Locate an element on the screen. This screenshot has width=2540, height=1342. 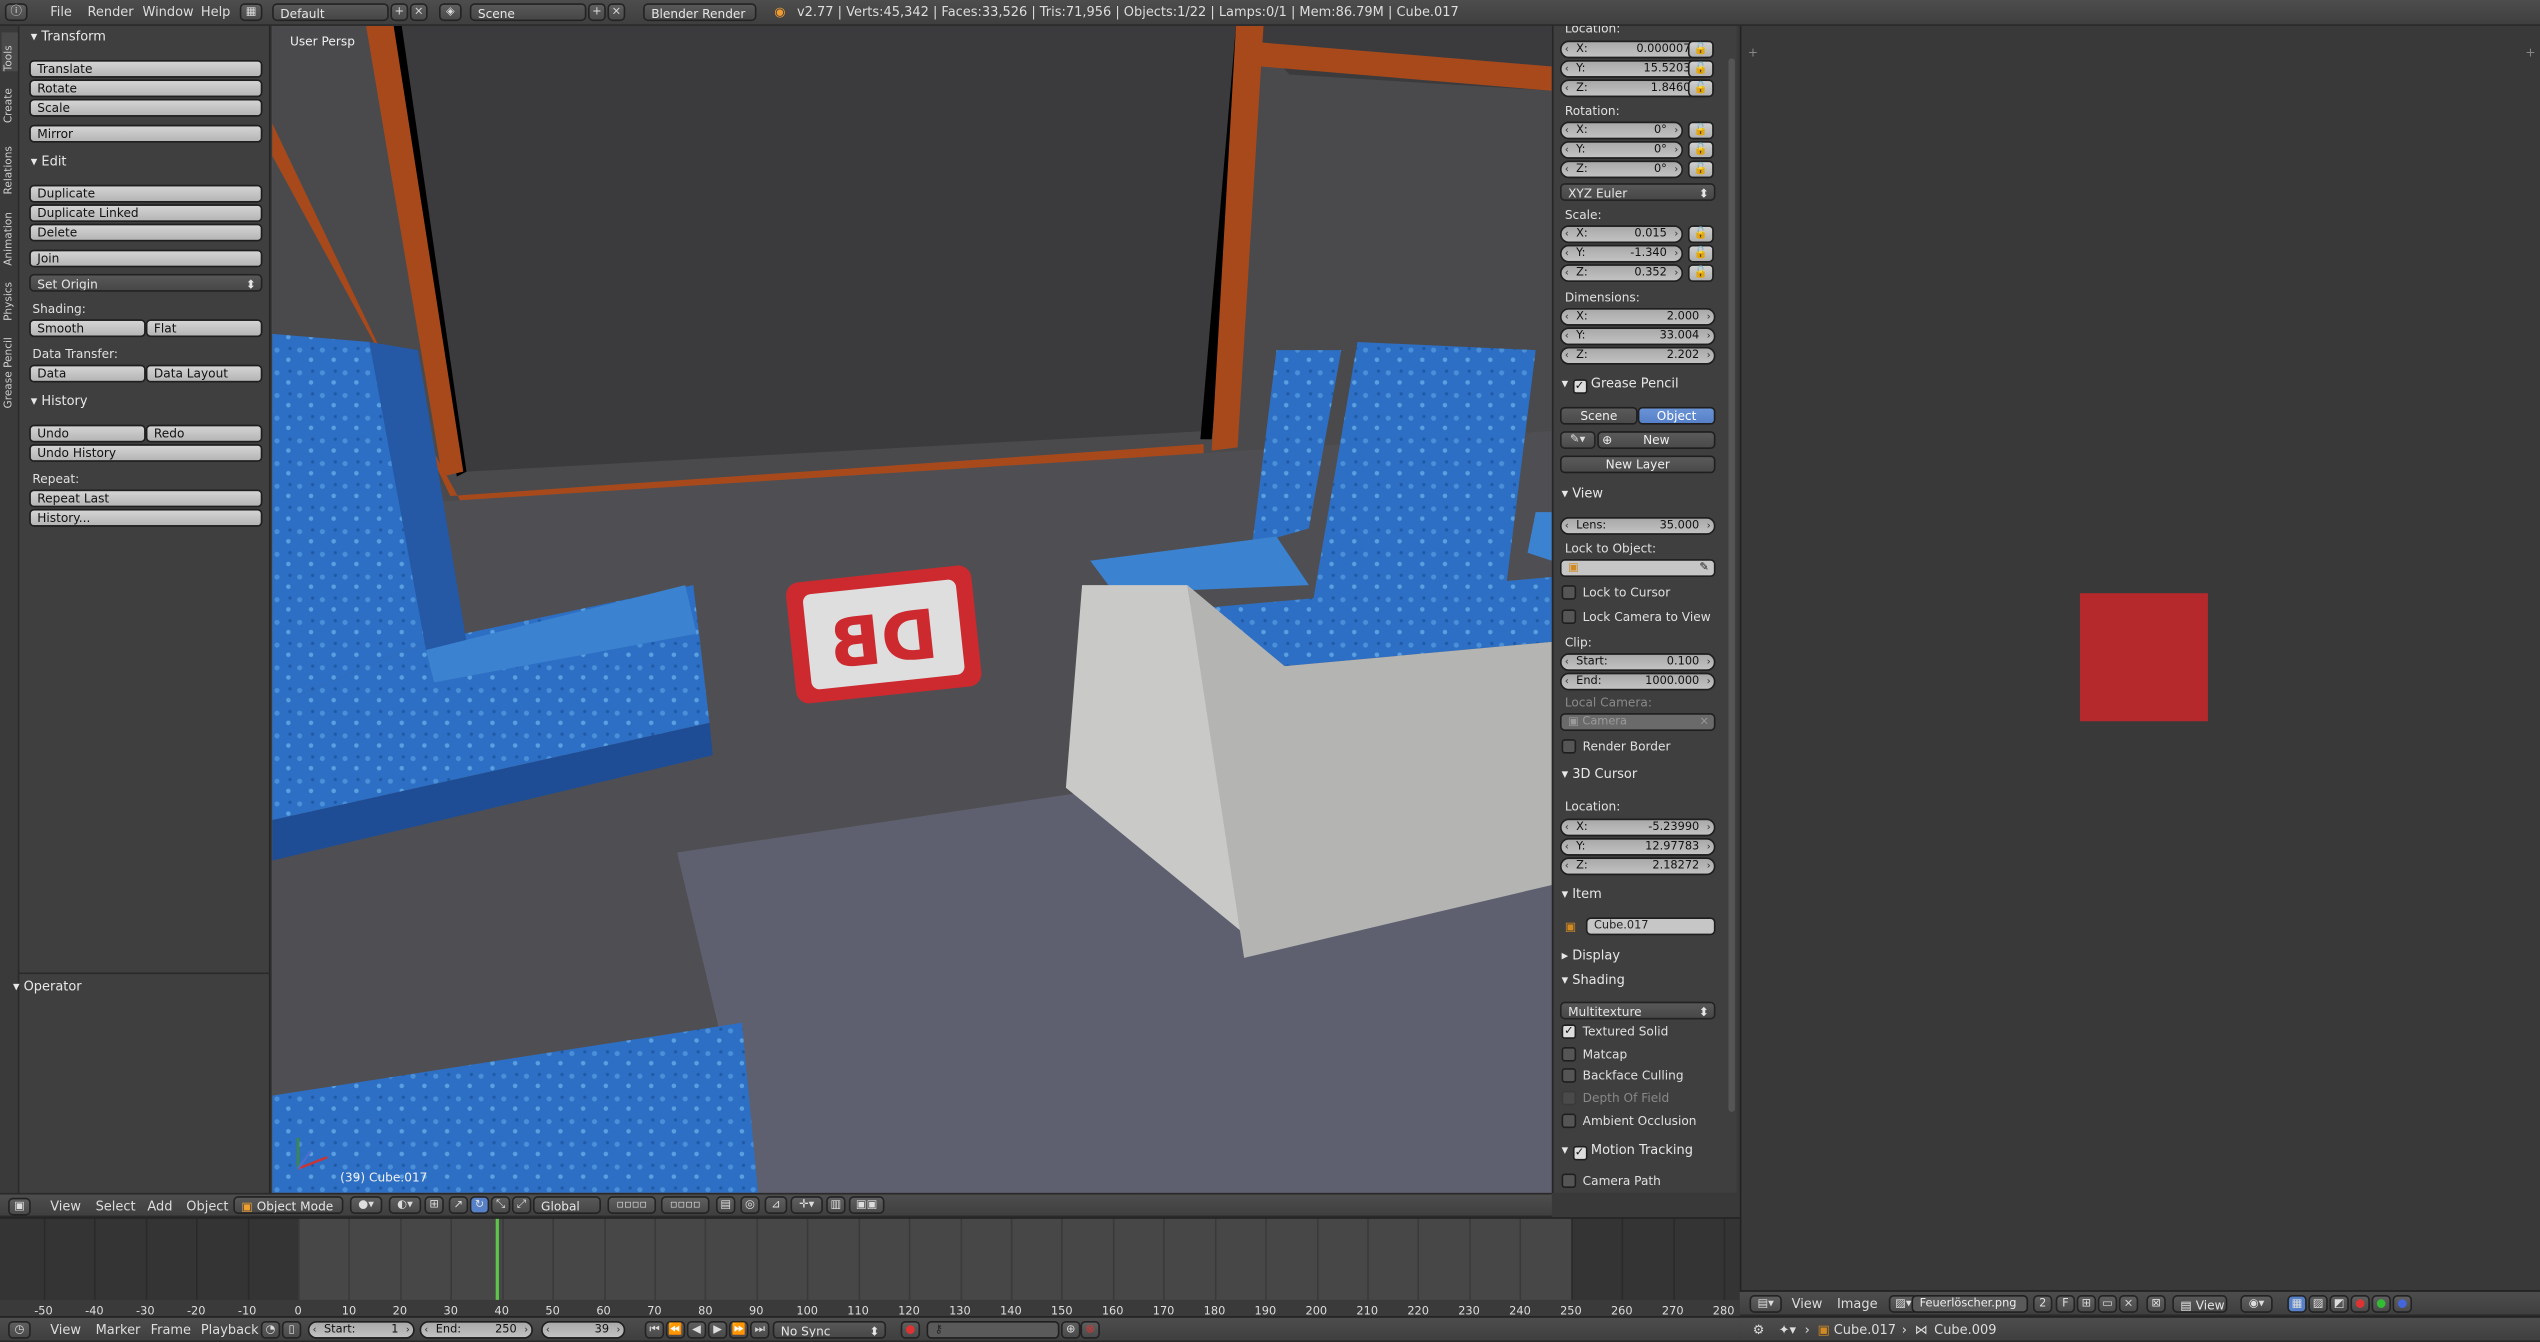
cursor-z-field: ‹ Z: 2.18272 › is located at coordinates (1637, 866).